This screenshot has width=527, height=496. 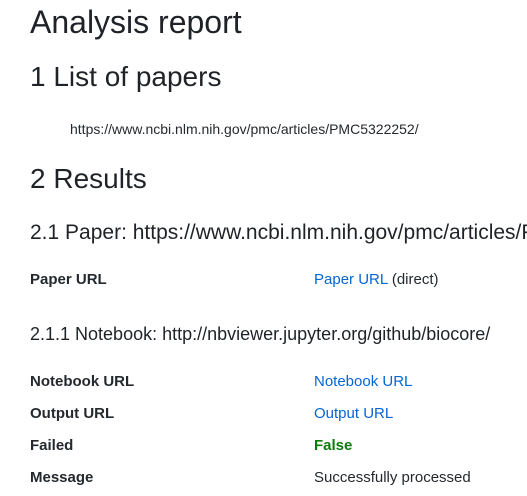 What do you see at coordinates (126, 76) in the screenshot?
I see `section-1-heading: 1 List of papers` at bounding box center [126, 76].